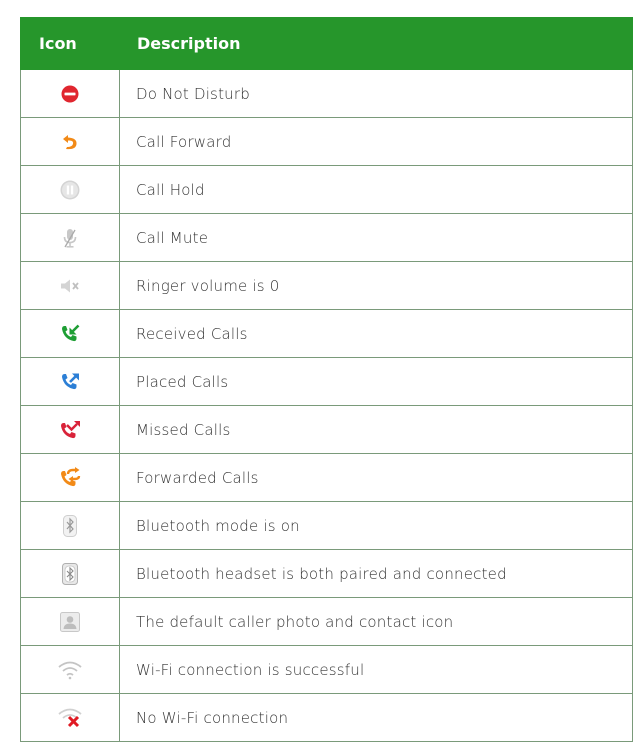 Image resolution: width=636 pixels, height=742 pixels. I want to click on table-row: Call Hold, so click(326, 189).